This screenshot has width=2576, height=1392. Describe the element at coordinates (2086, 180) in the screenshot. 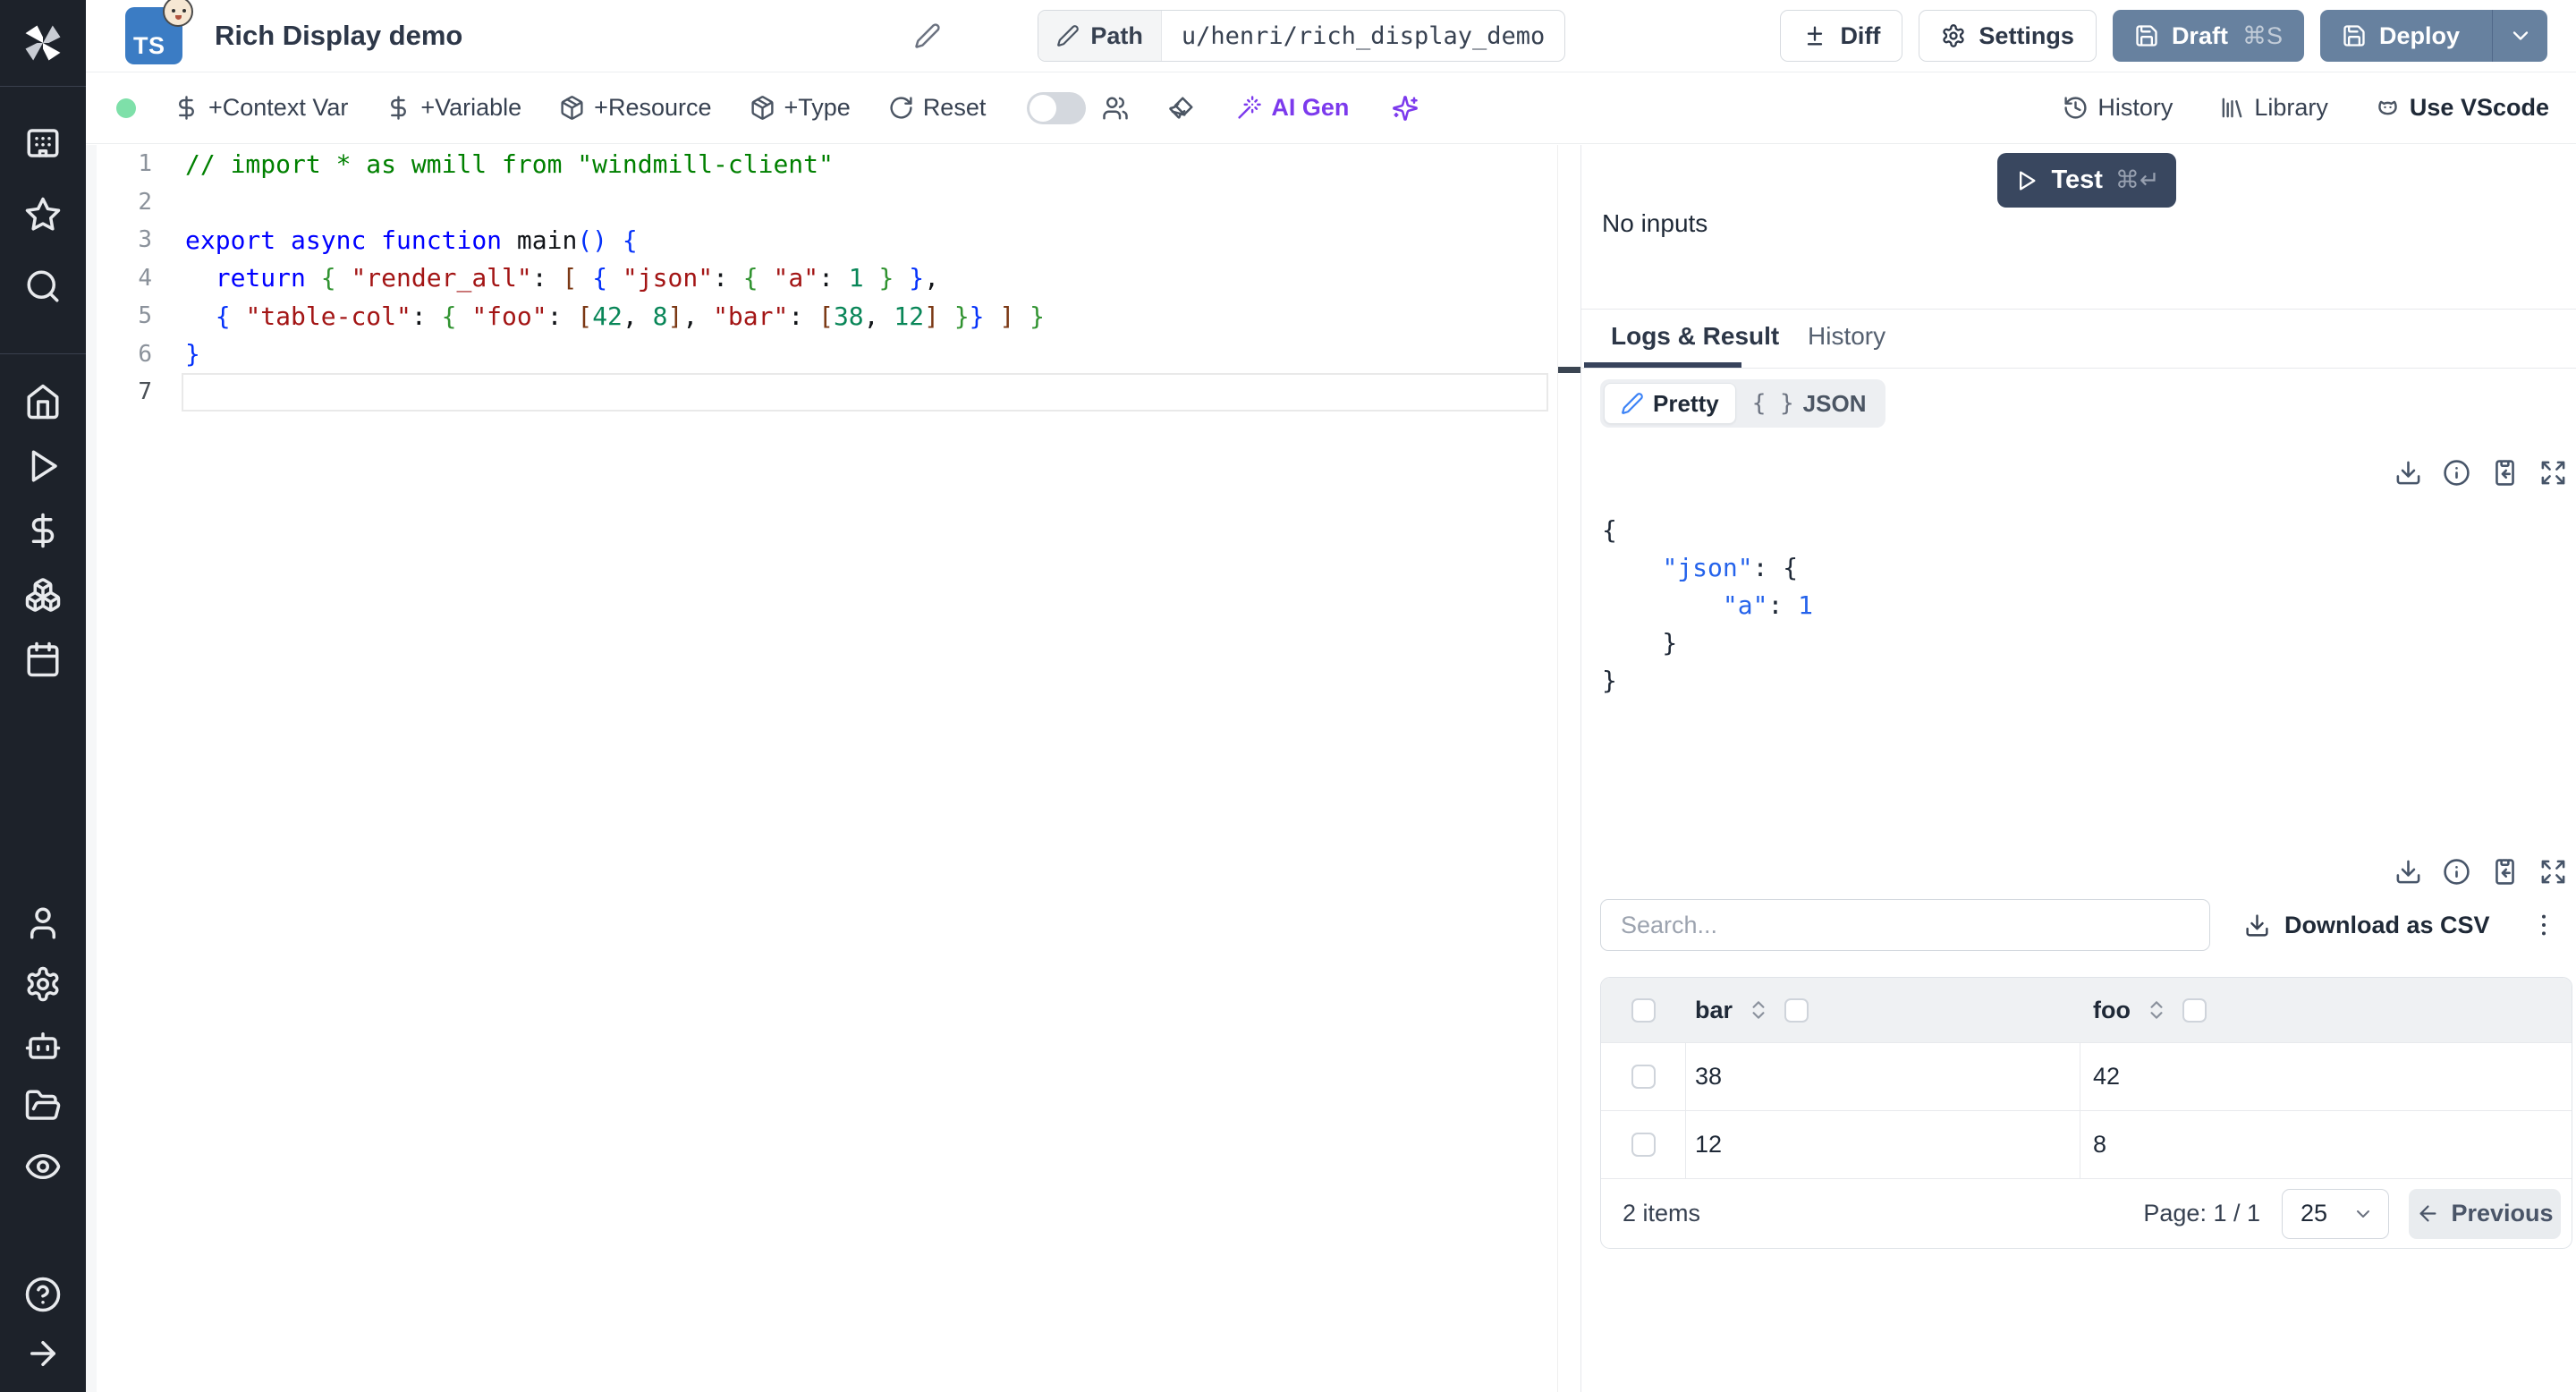

I see `test-button: Test ⌘↵` at that location.